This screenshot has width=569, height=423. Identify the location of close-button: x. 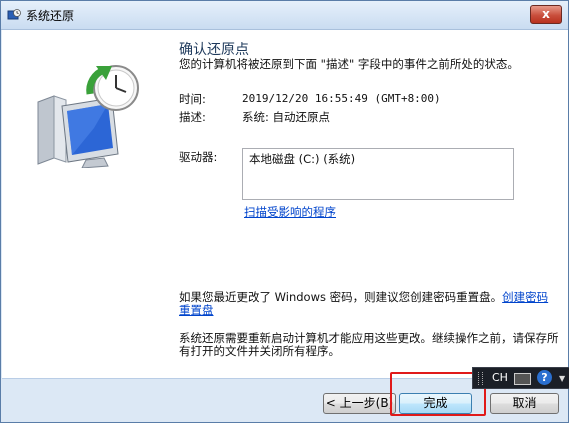
(546, 14).